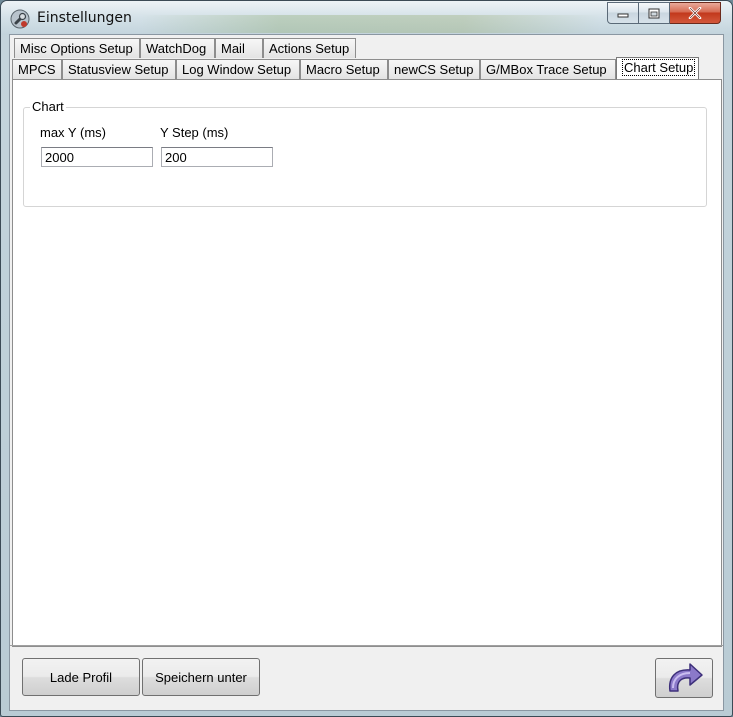 This screenshot has width=733, height=717. Describe the element at coordinates (434, 69) in the screenshot. I see `tab-newcs-setup: newCS Setup` at that location.